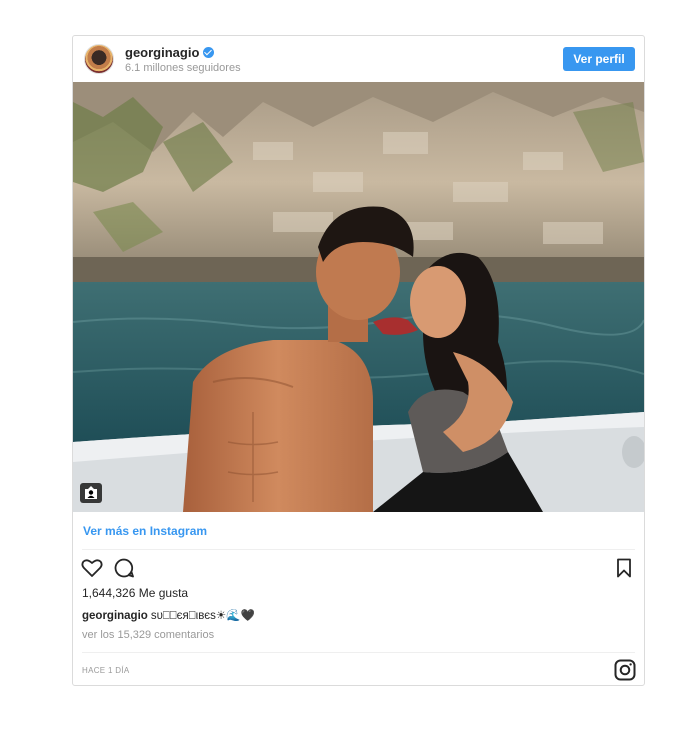  What do you see at coordinates (358, 570) in the screenshot?
I see `action-bar` at bounding box center [358, 570].